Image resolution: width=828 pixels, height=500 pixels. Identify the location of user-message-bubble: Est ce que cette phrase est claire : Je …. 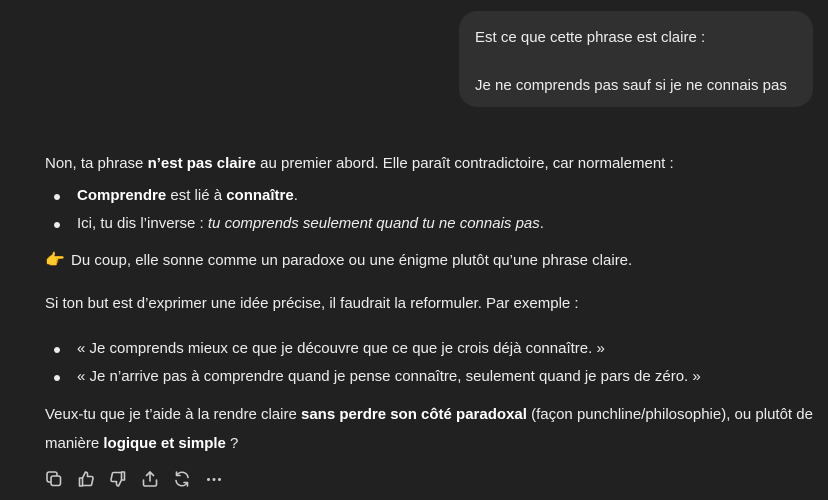
(636, 59).